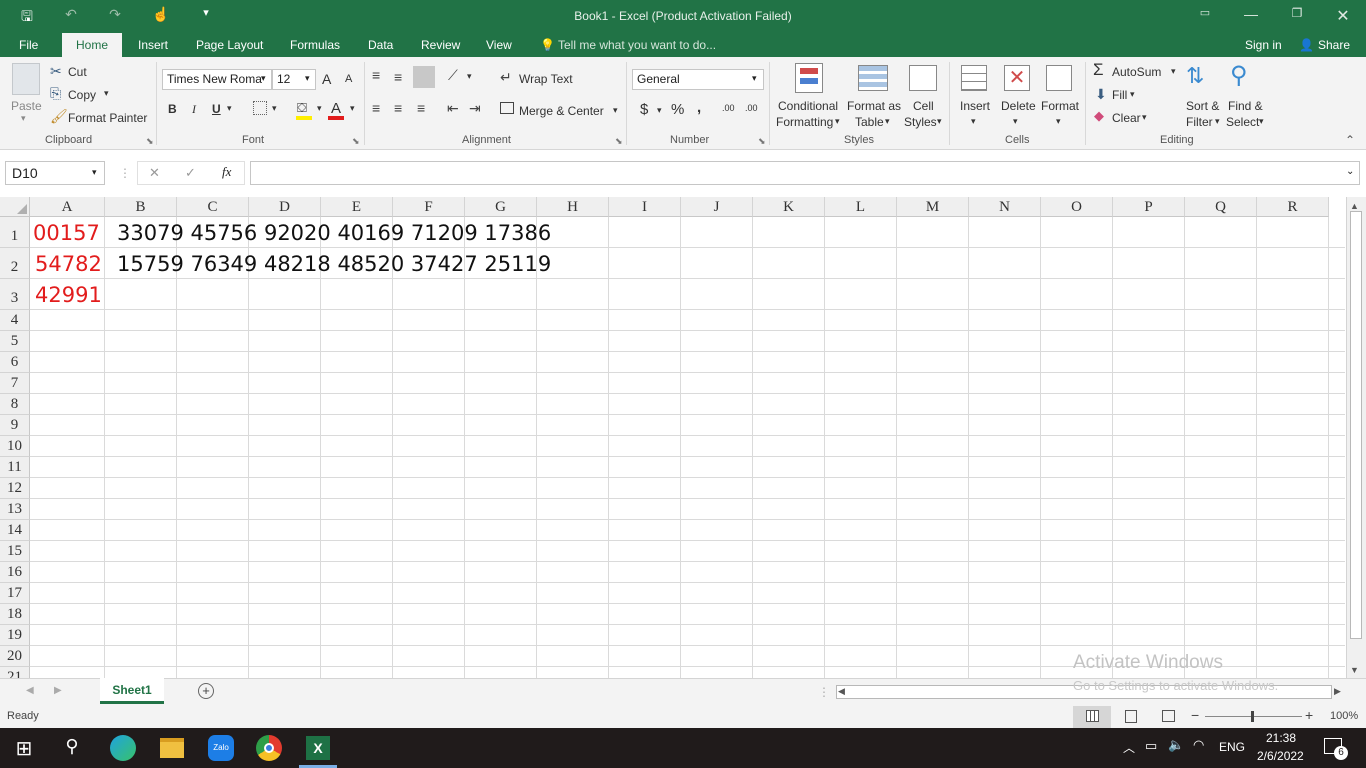  Describe the element at coordinates (15, 263) in the screenshot. I see `row-header-2: 2` at that location.